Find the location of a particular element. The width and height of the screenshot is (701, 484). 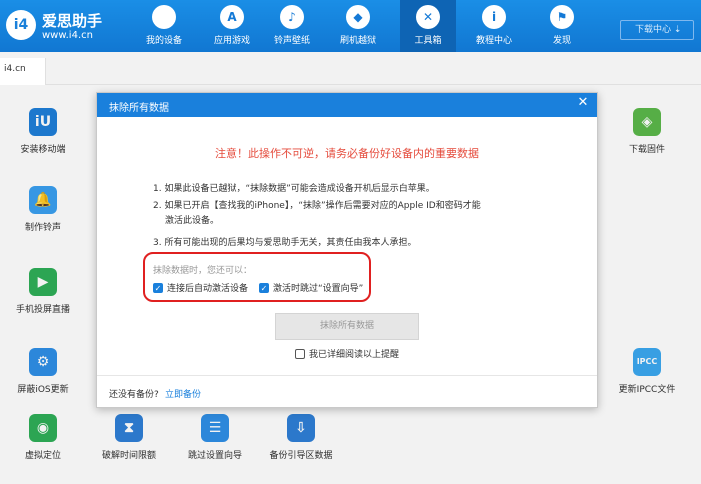

dialog-title: 抹除所有数据 is located at coordinates (139, 108).